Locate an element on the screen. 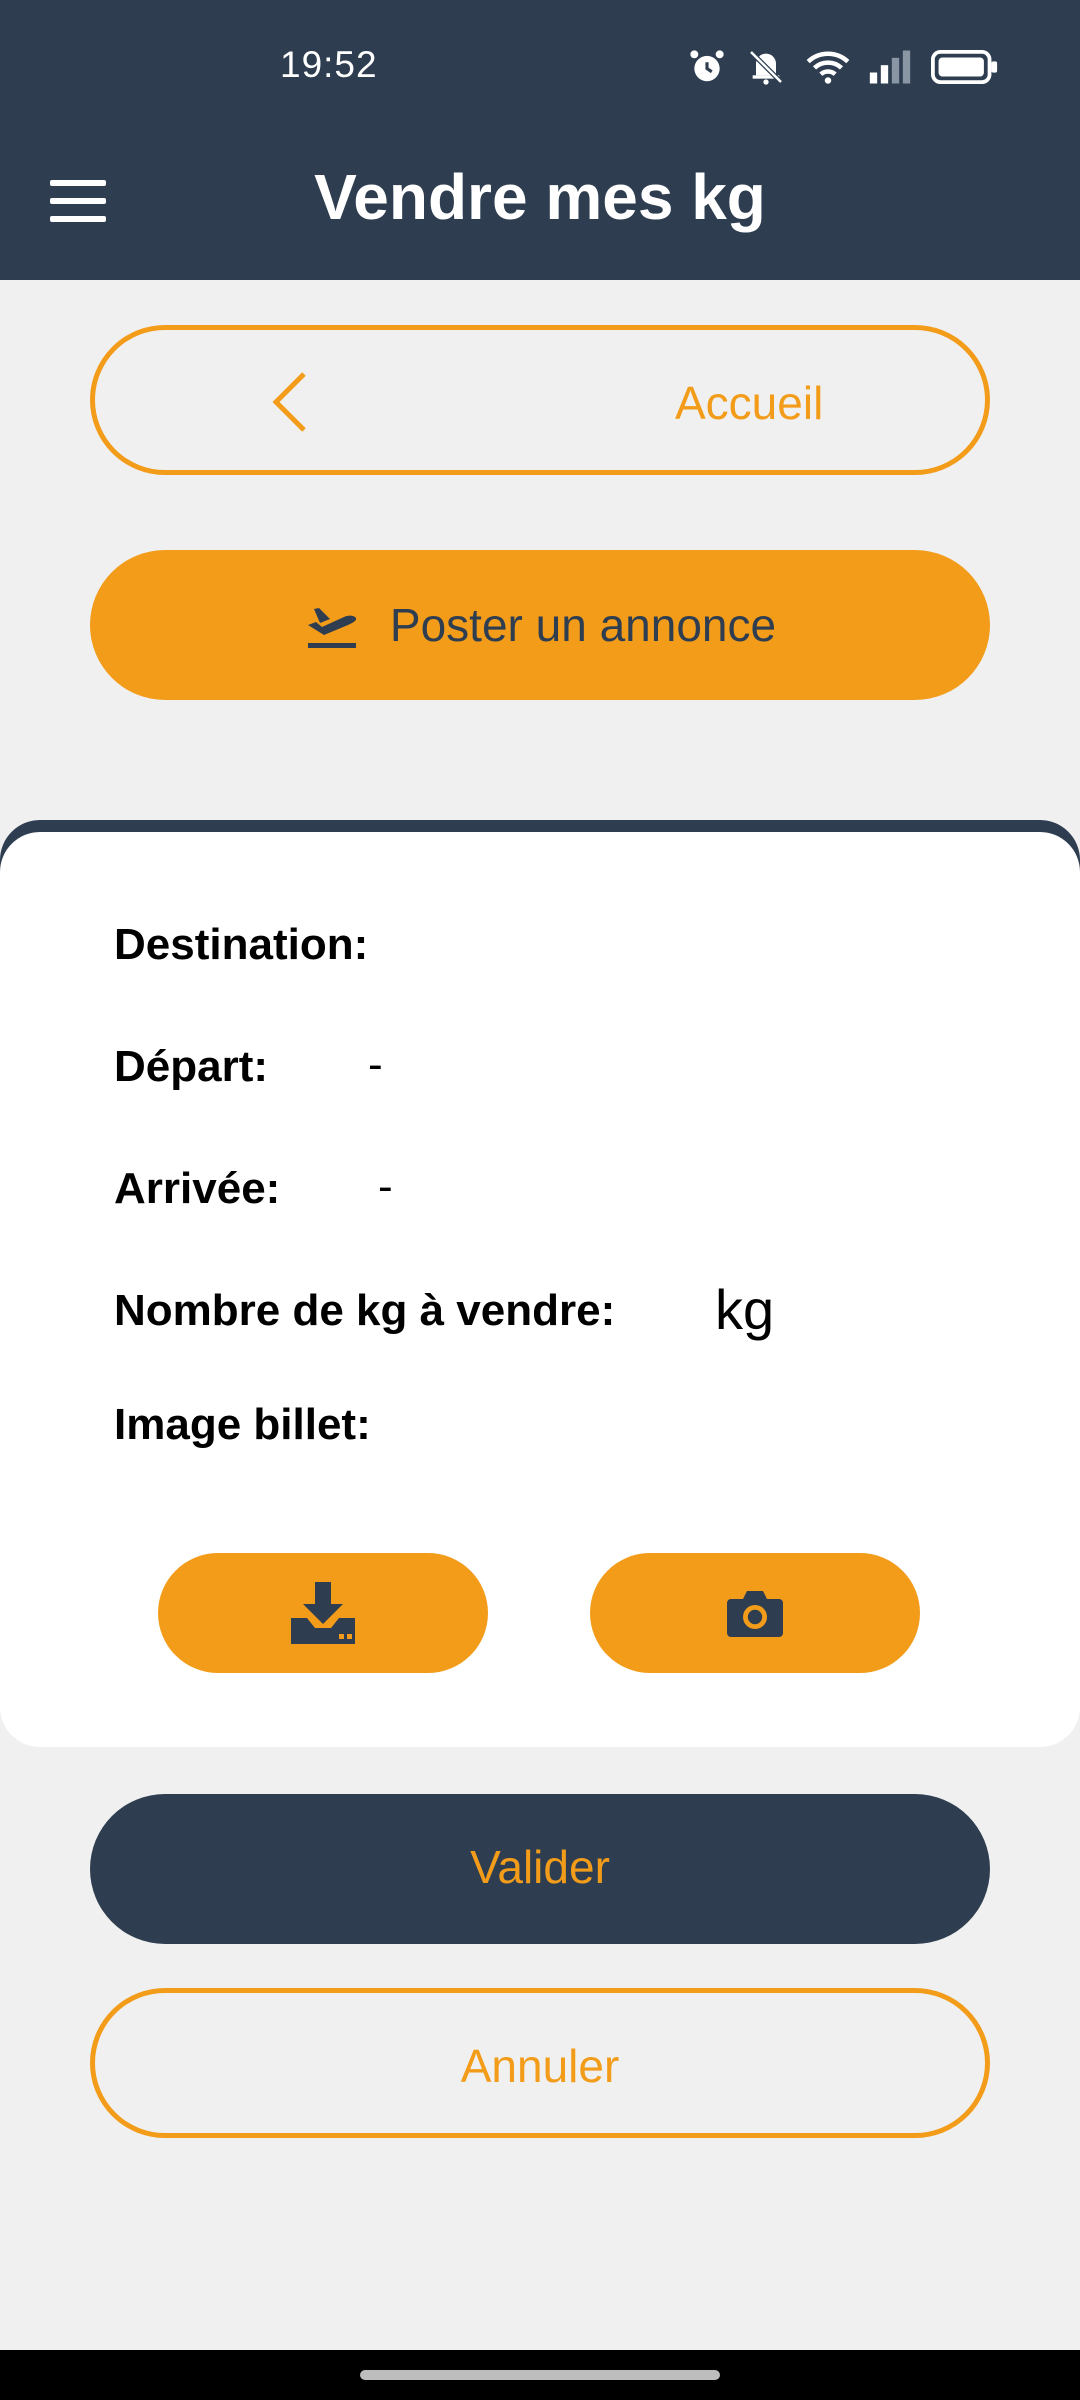 The height and width of the screenshot is (2400, 1080). alarm-icon is located at coordinates (707, 66).